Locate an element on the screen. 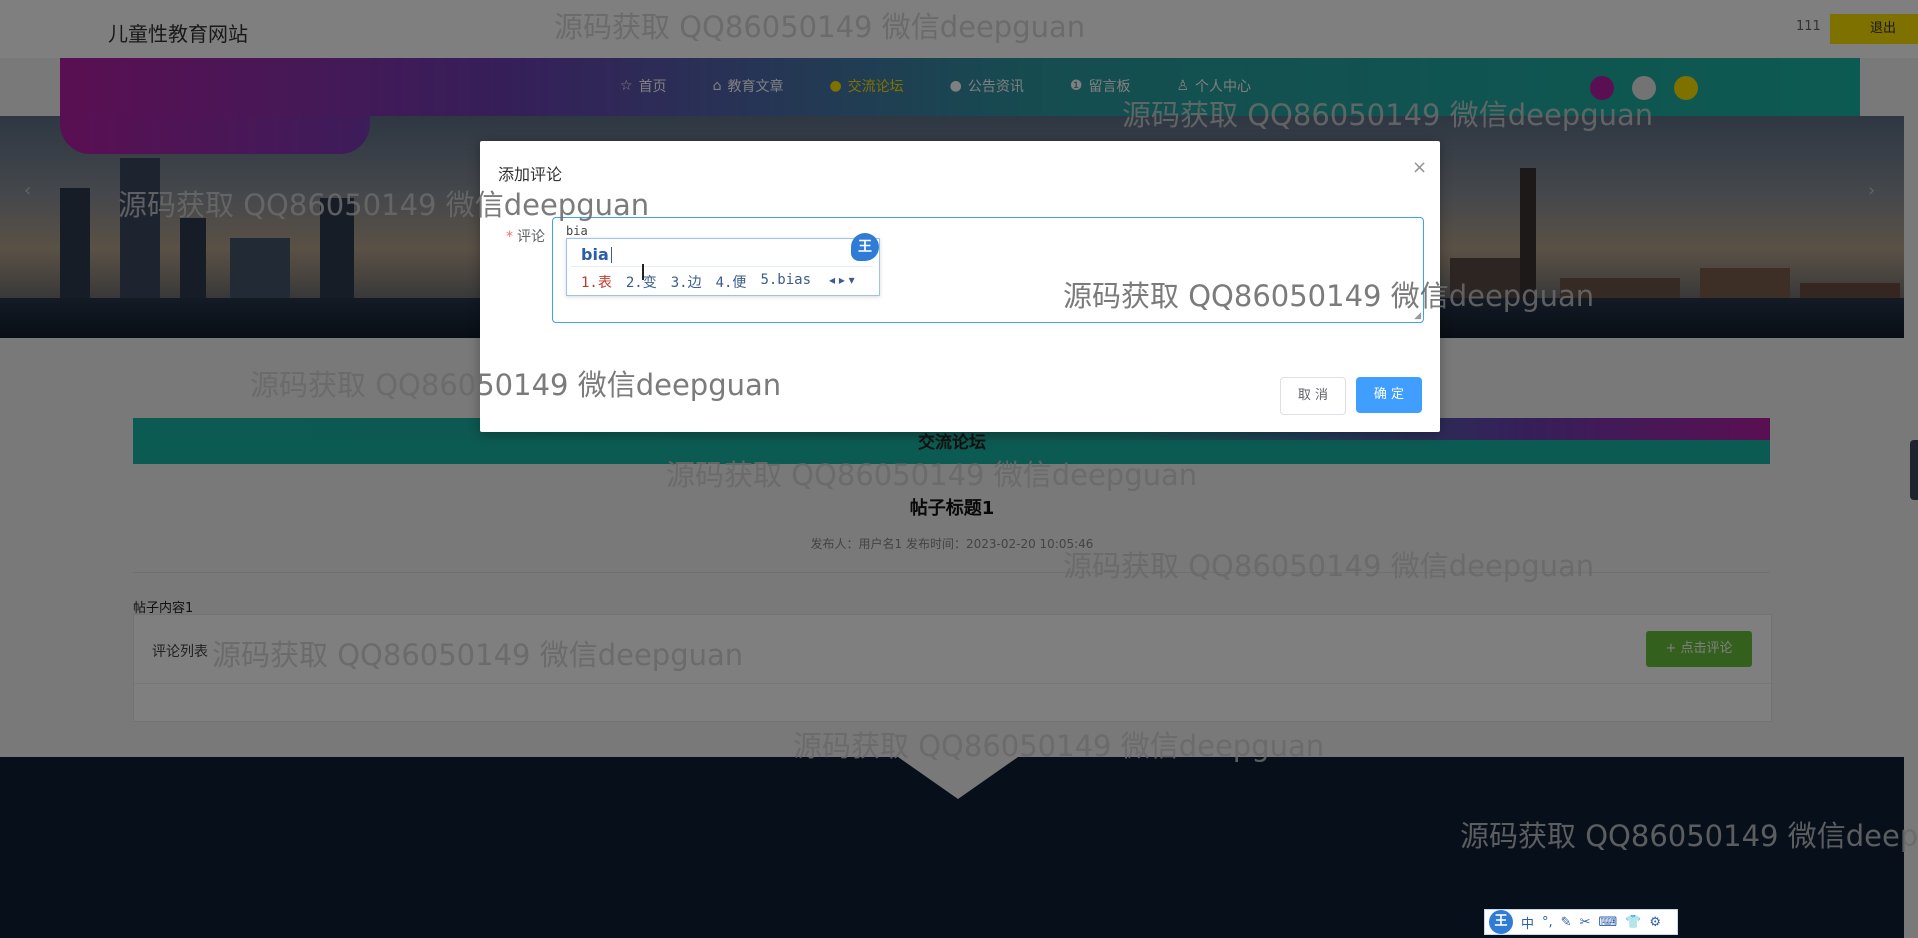  comment-textarea-value: bia is located at coordinates (577, 231).